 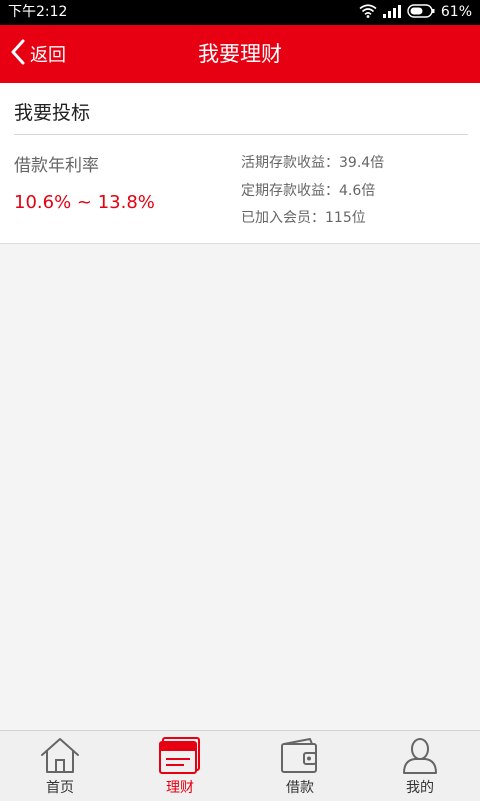 What do you see at coordinates (313, 163) in the screenshot?
I see `demand-deposit-return: 活期存款收益：39.4倍` at bounding box center [313, 163].